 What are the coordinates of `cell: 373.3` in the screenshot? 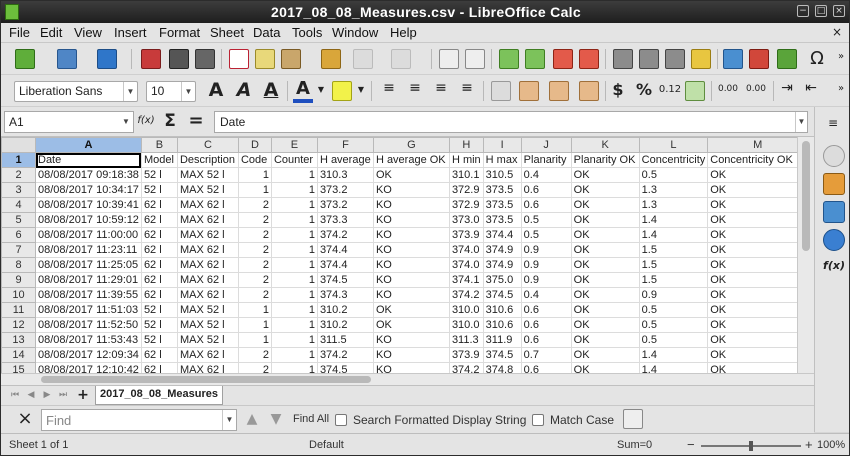 It's located at (345, 220).